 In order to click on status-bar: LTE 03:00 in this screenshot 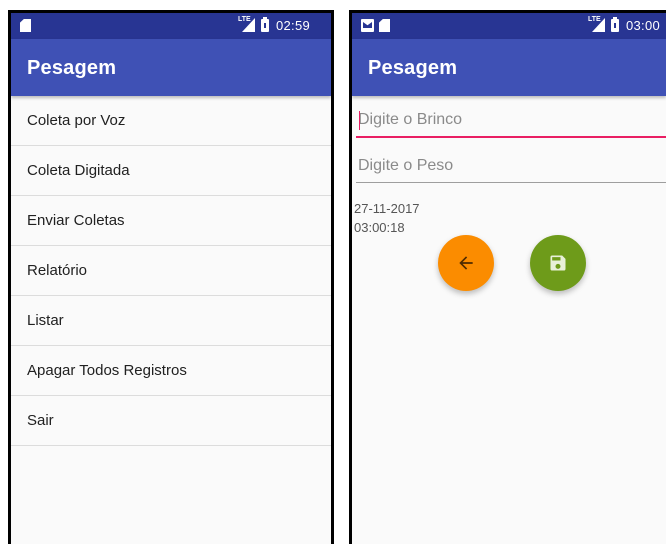, I will do `click(509, 26)`.